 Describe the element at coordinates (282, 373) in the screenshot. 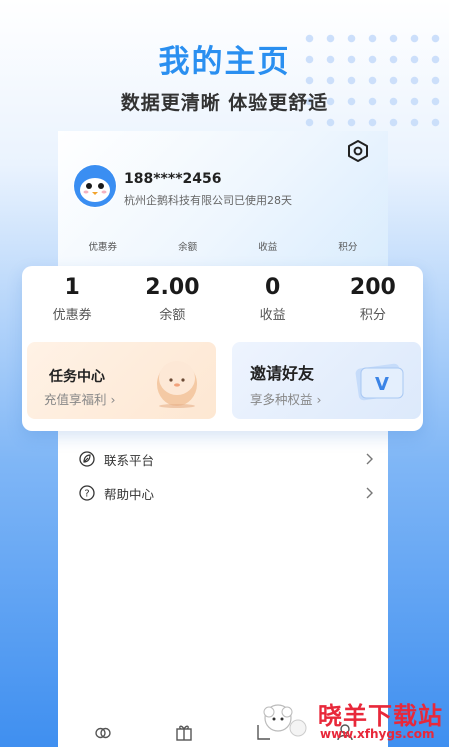

I see `invite-friends-title: 邀请好友` at that location.